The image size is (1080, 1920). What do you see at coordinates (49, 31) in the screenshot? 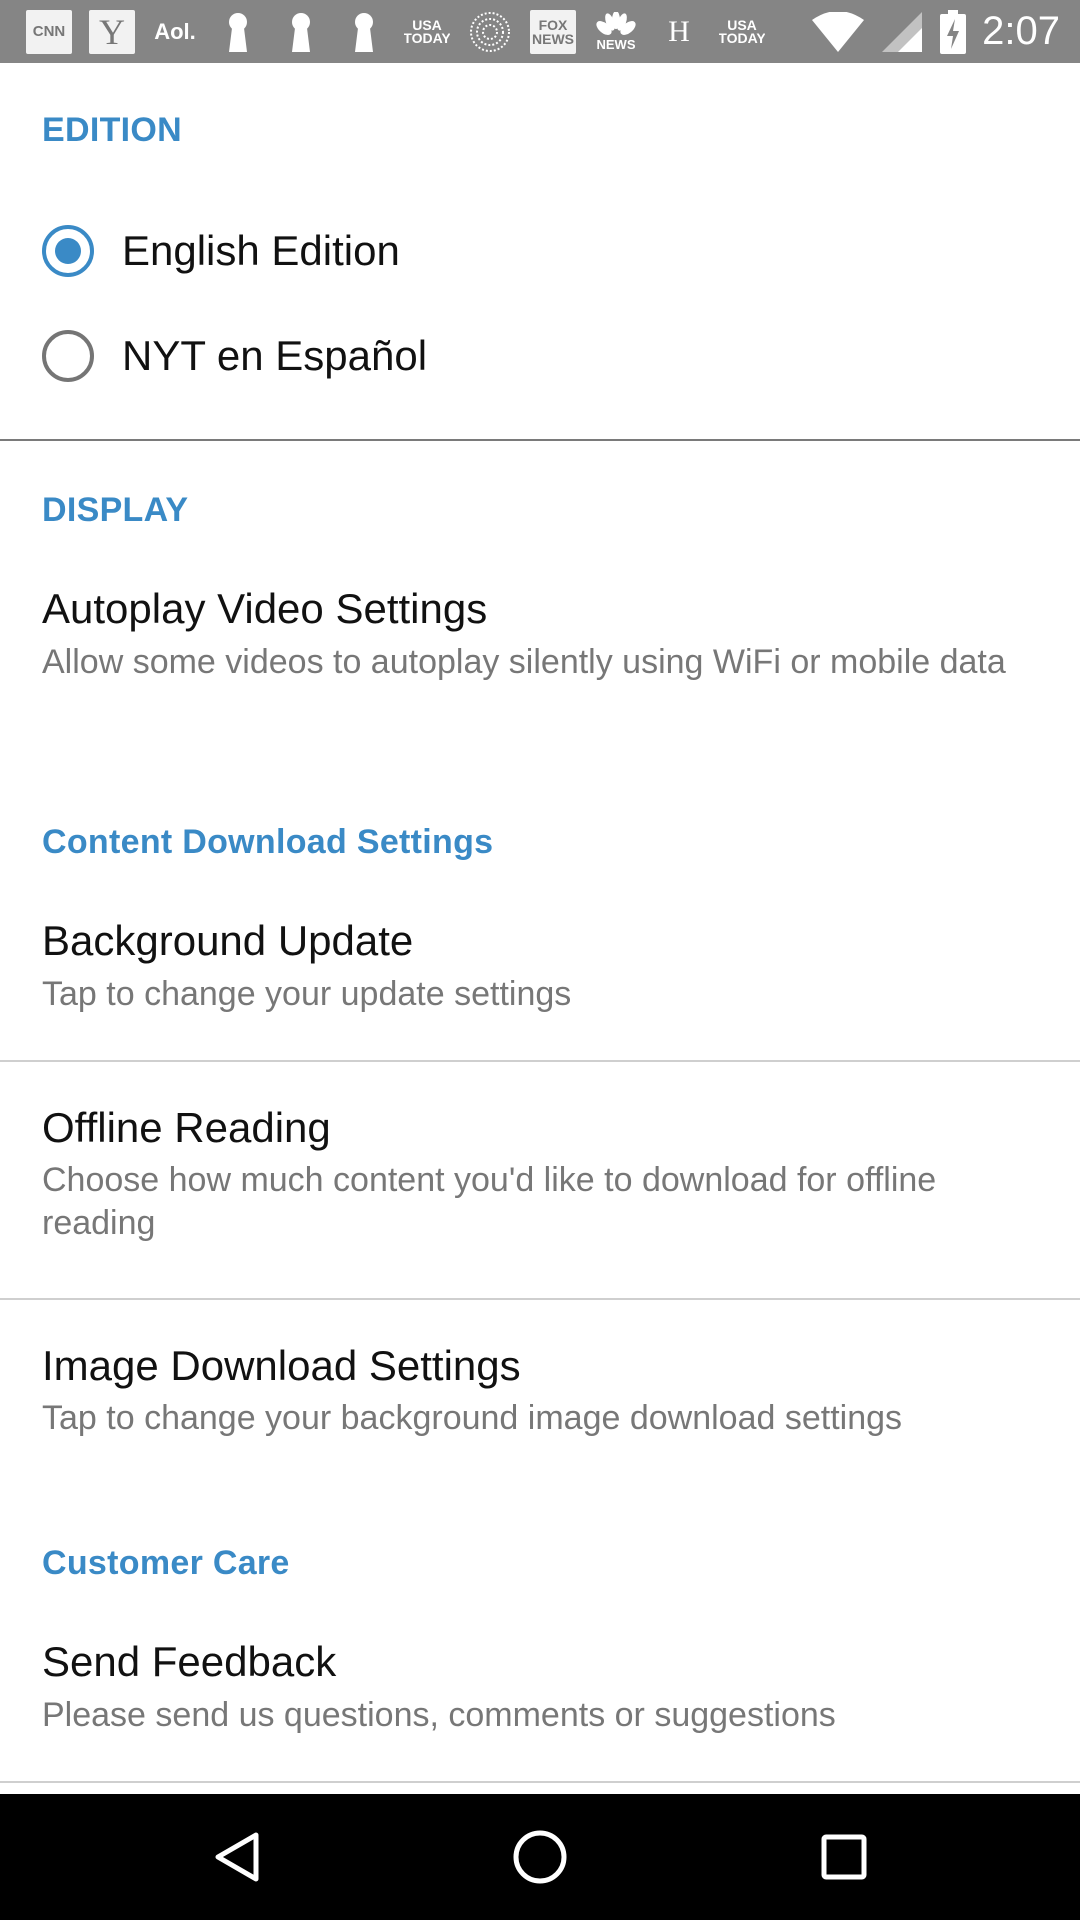
I see `cnn-icon: CNN` at bounding box center [49, 31].